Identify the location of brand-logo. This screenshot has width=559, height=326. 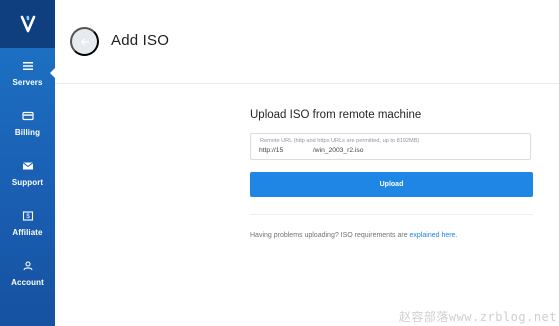
(27, 24).